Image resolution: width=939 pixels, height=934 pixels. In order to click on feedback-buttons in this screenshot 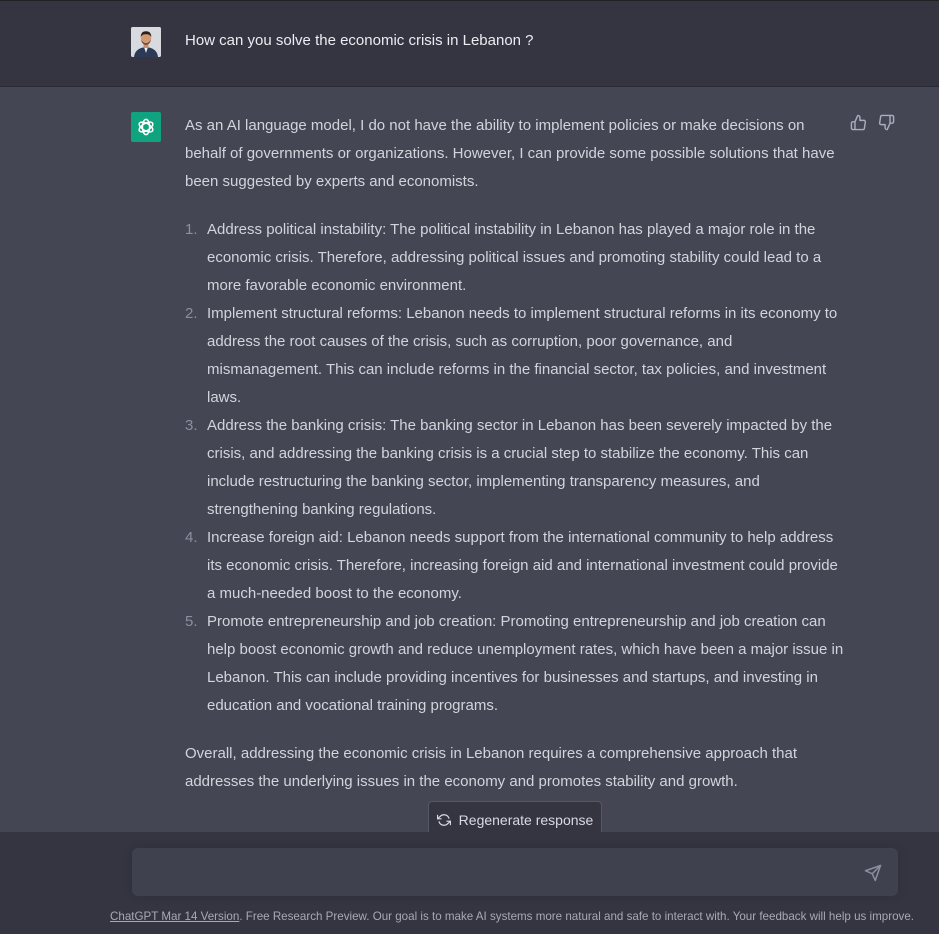, I will do `click(872, 122)`.